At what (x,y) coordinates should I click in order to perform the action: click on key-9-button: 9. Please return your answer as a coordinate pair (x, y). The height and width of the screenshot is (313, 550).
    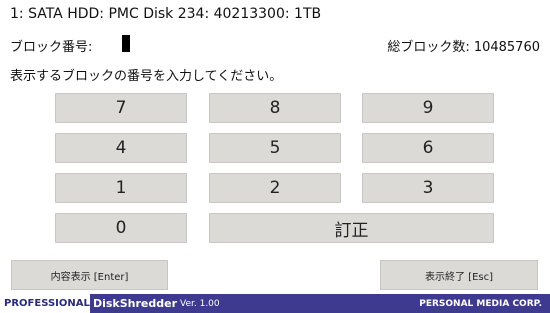
    Looking at the image, I should click on (428, 108).